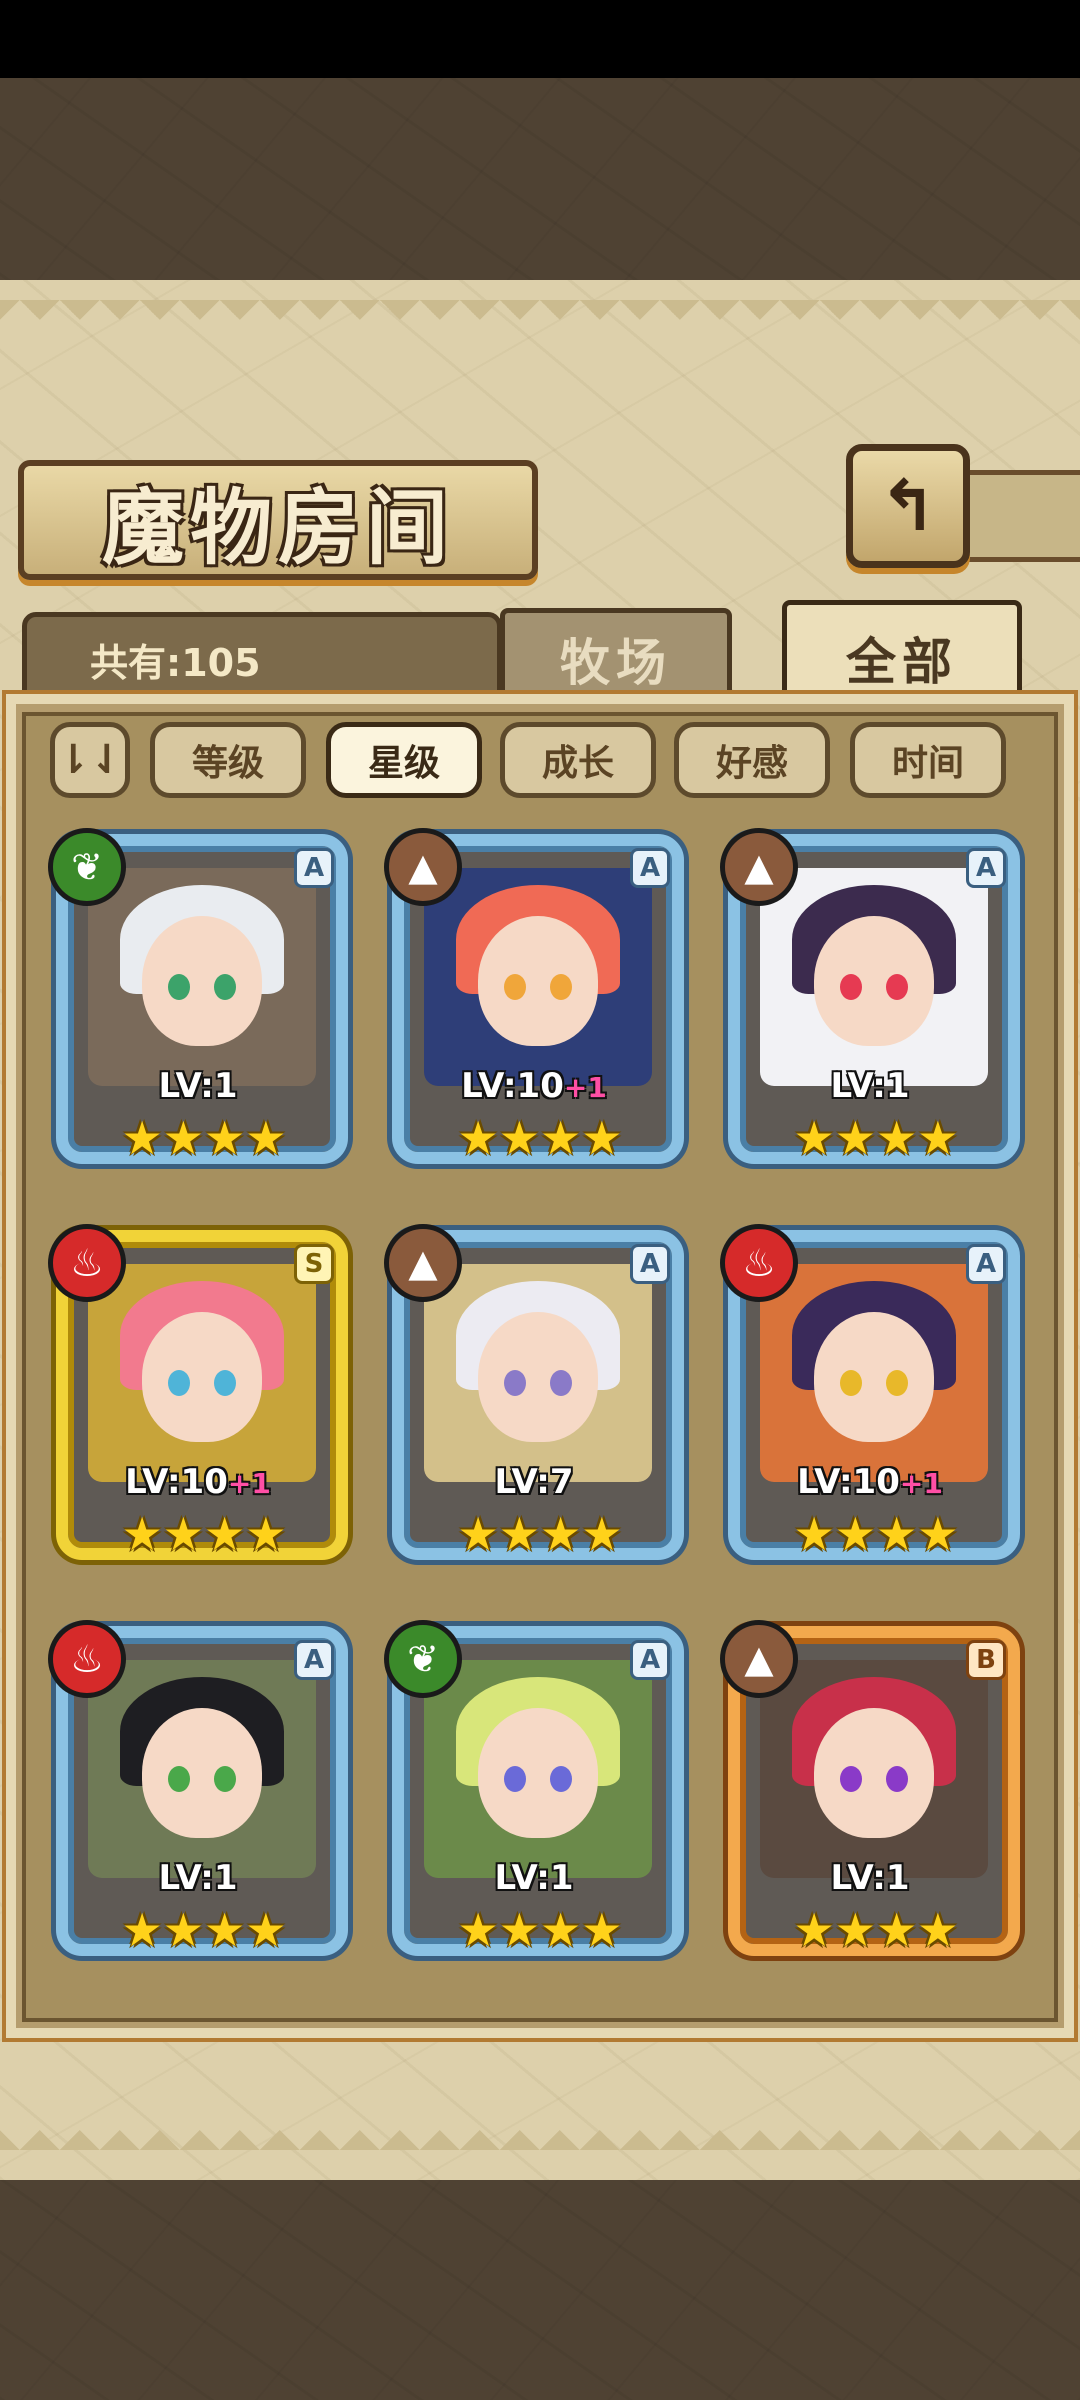  I want to click on sort-order-icon: ⇂⇃, so click(90, 760).